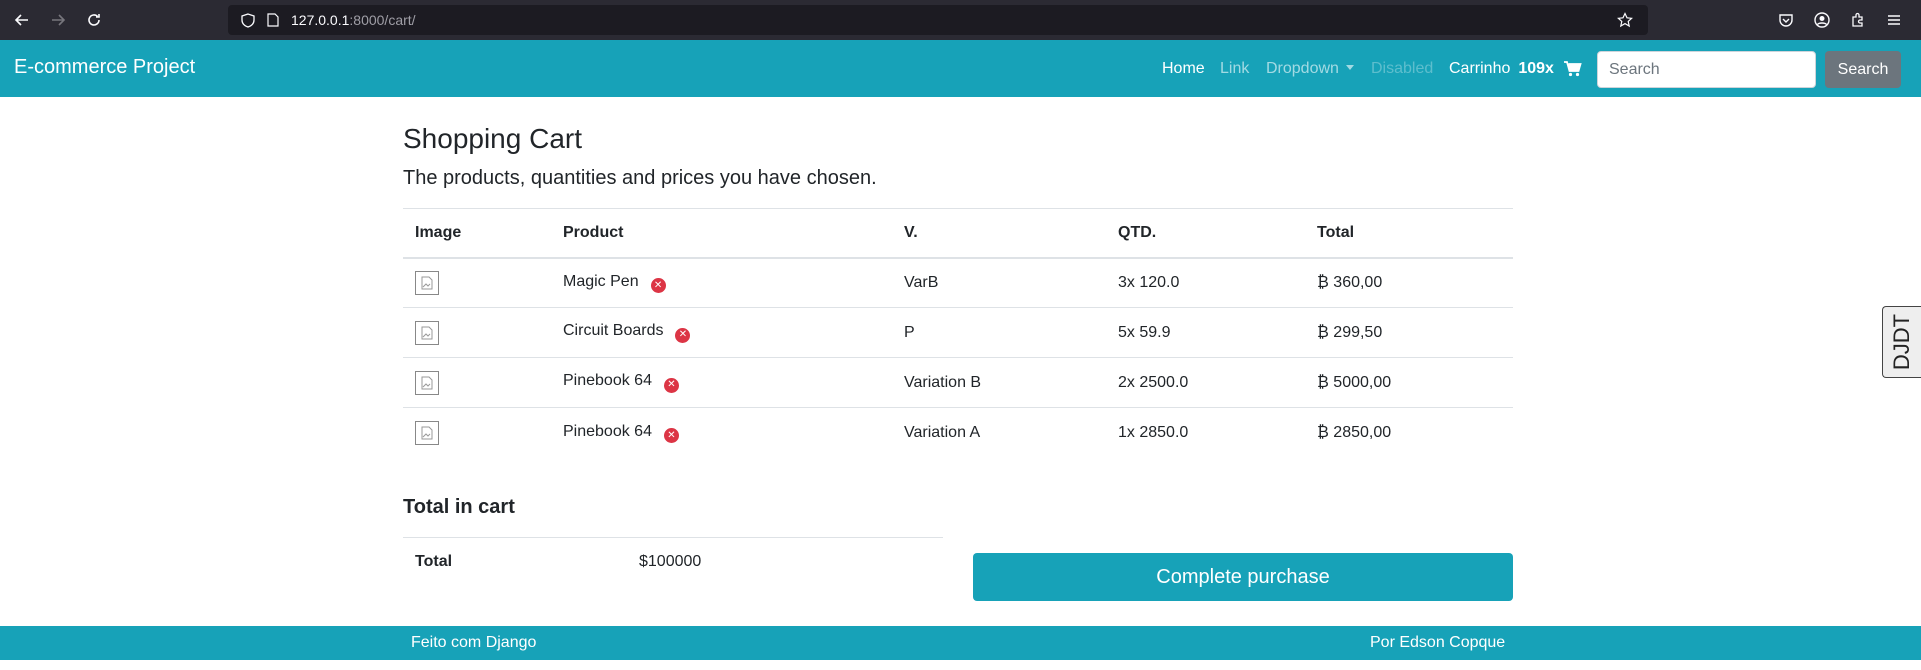  Describe the element at coordinates (477, 233) in the screenshot. I see `column-header-image: Image` at that location.